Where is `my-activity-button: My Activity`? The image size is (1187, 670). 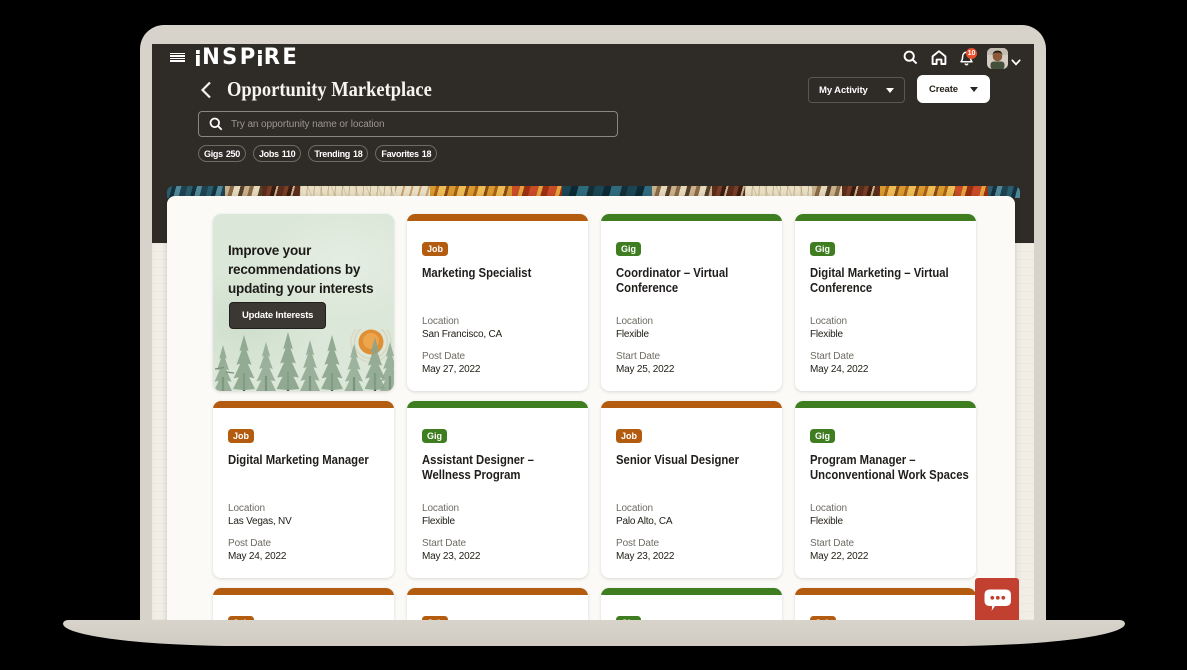 my-activity-button: My Activity is located at coordinates (856, 90).